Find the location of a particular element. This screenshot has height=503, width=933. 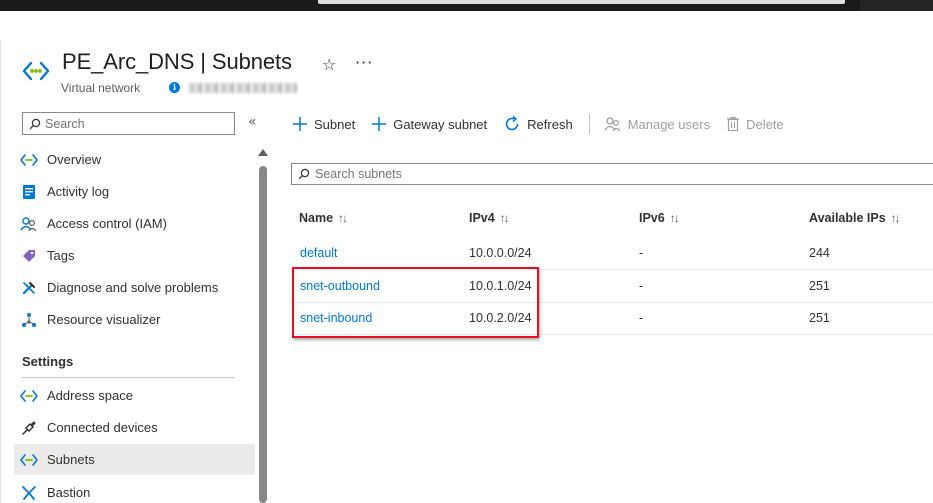

manage-users-button: Manage users is located at coordinates (657, 124).